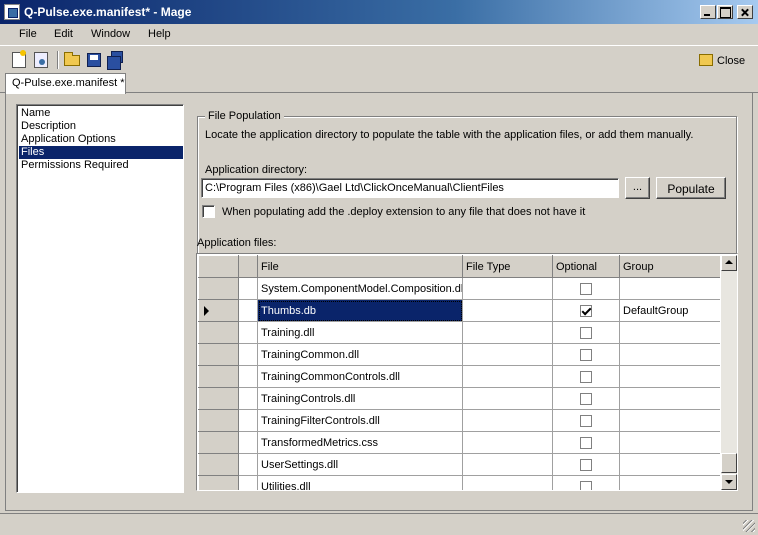 The width and height of the screenshot is (758, 535). I want to click on nav-item-description: Description, so click(101, 126).